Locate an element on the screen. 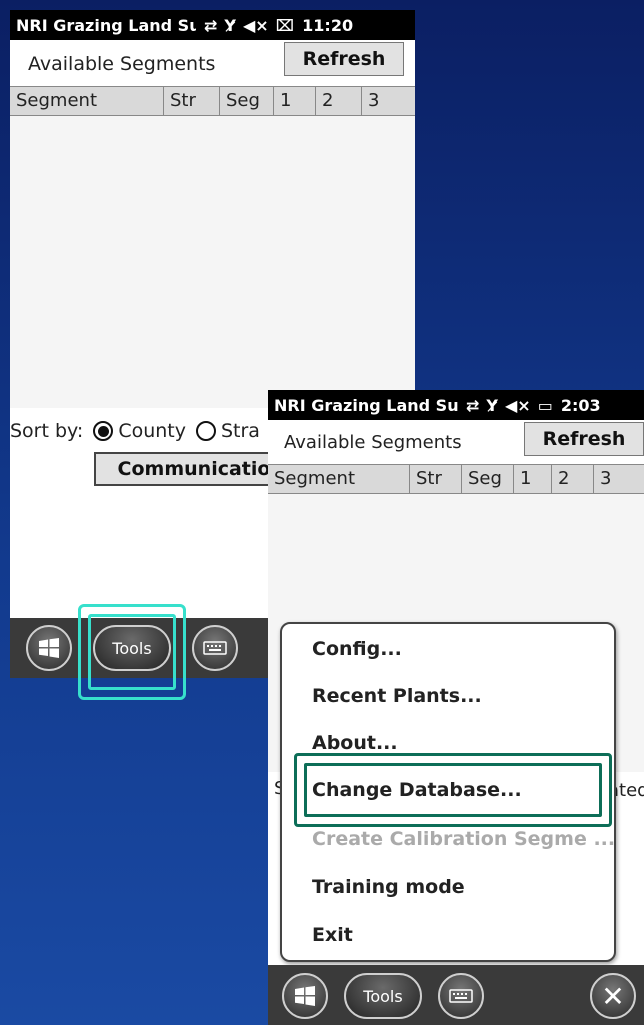 The height and width of the screenshot is (1025, 644). app-title: NRI Grazing Land Sur is located at coordinates (106, 25).